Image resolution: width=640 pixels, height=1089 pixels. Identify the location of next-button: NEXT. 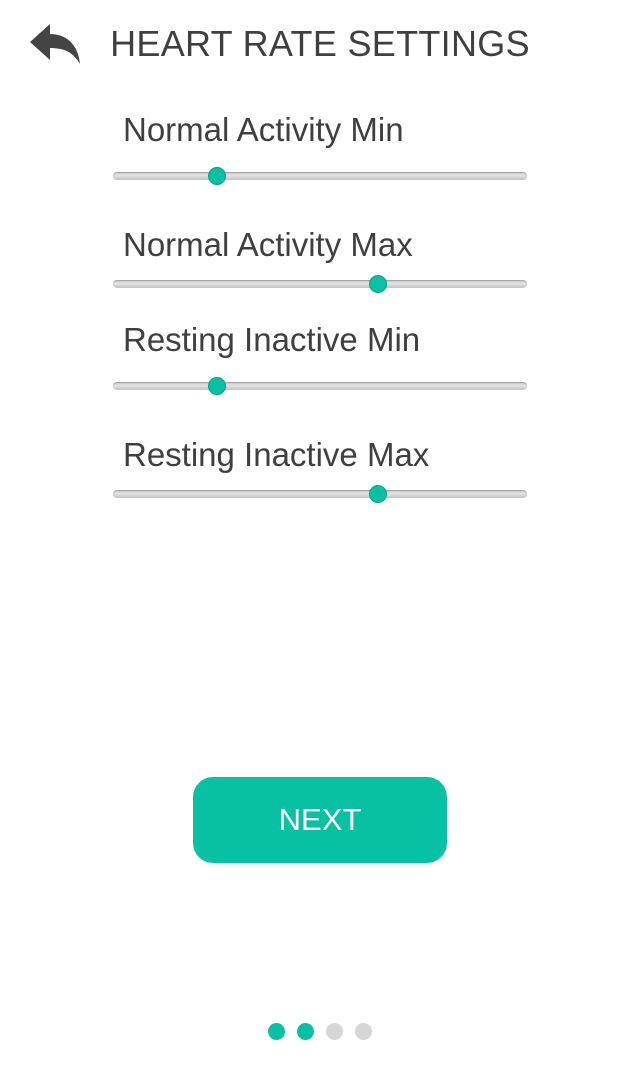
(320, 820).